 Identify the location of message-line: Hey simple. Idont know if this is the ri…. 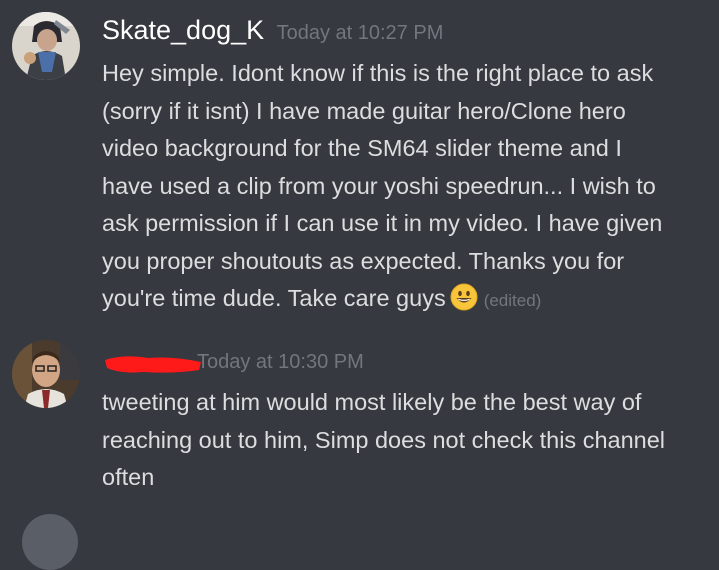
(378, 73).